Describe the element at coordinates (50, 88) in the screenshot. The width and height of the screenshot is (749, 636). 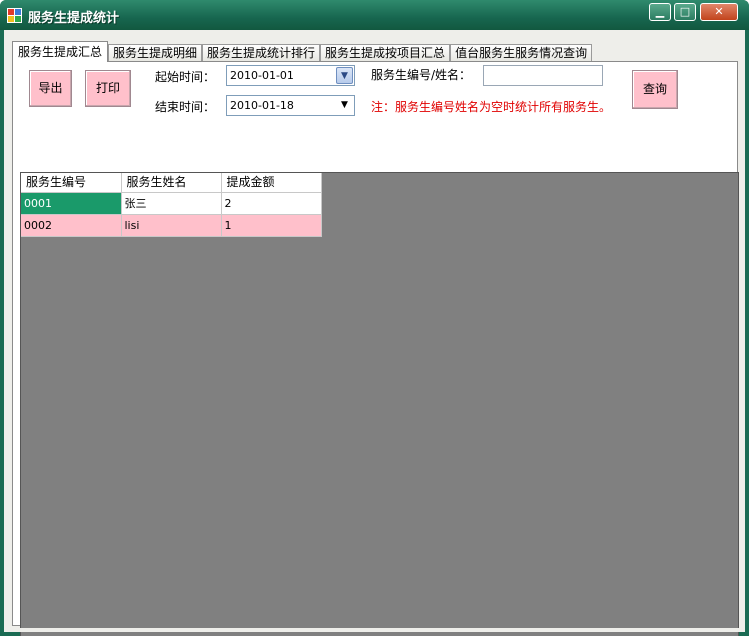
I see `export-button: 导出` at that location.